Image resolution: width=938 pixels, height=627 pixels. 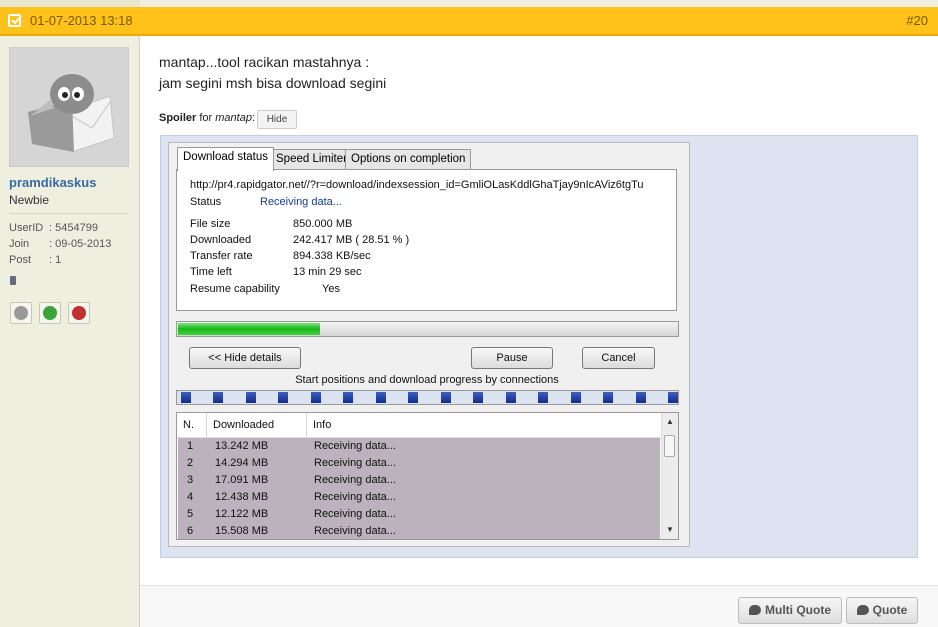 What do you see at coordinates (257, 425) in the screenshot?
I see `column-header-downloaded: Downloaded` at bounding box center [257, 425].